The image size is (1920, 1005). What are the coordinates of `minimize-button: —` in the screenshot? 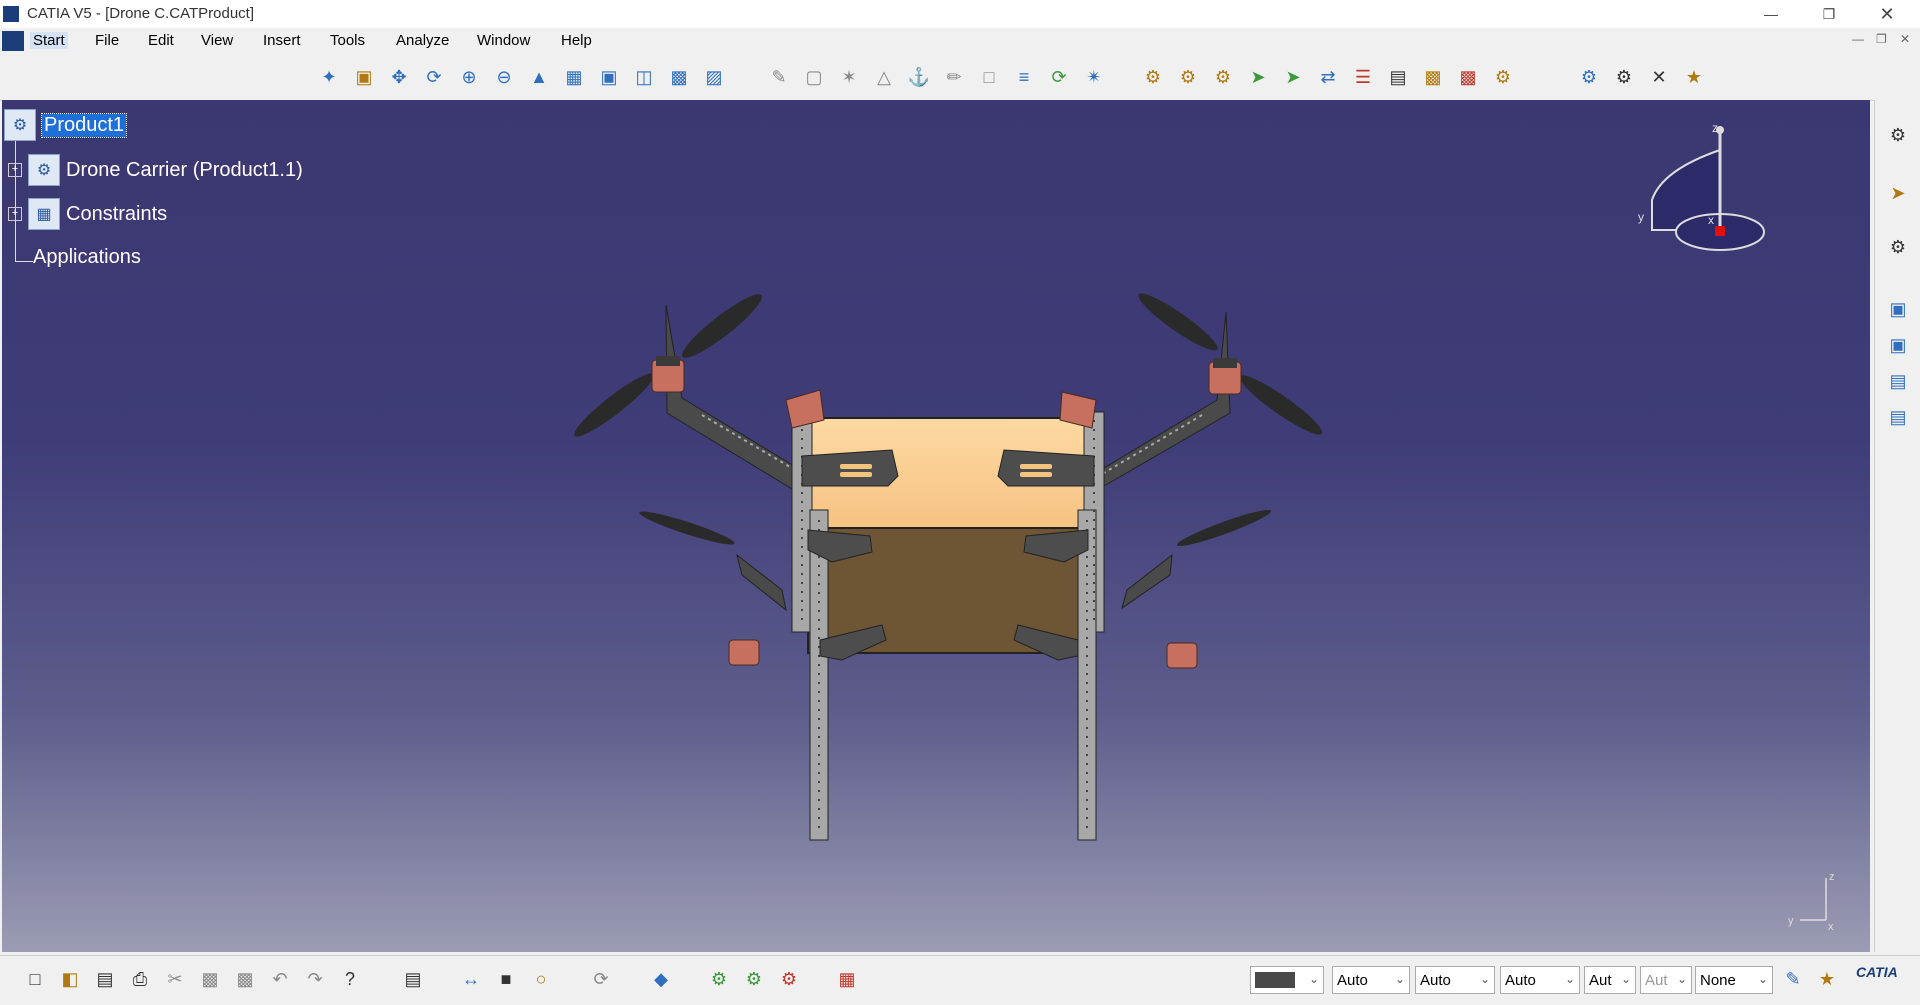 It's located at (1771, 14).